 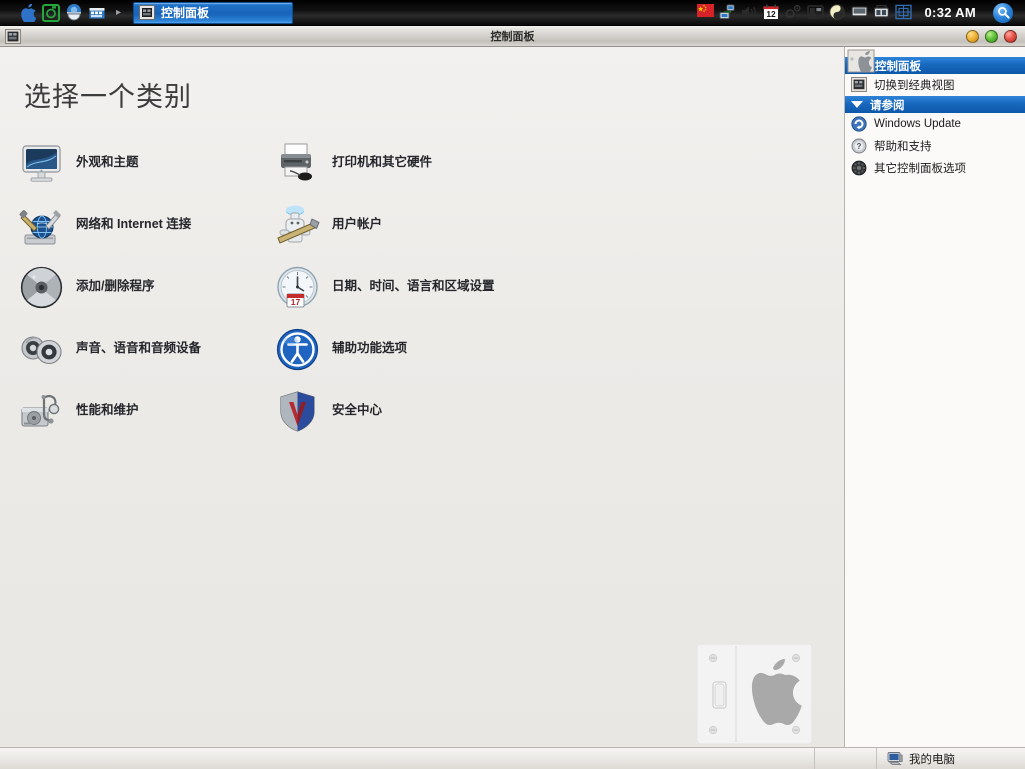 What do you see at coordinates (749, 12) in the screenshot?
I see `volume-icon` at bounding box center [749, 12].